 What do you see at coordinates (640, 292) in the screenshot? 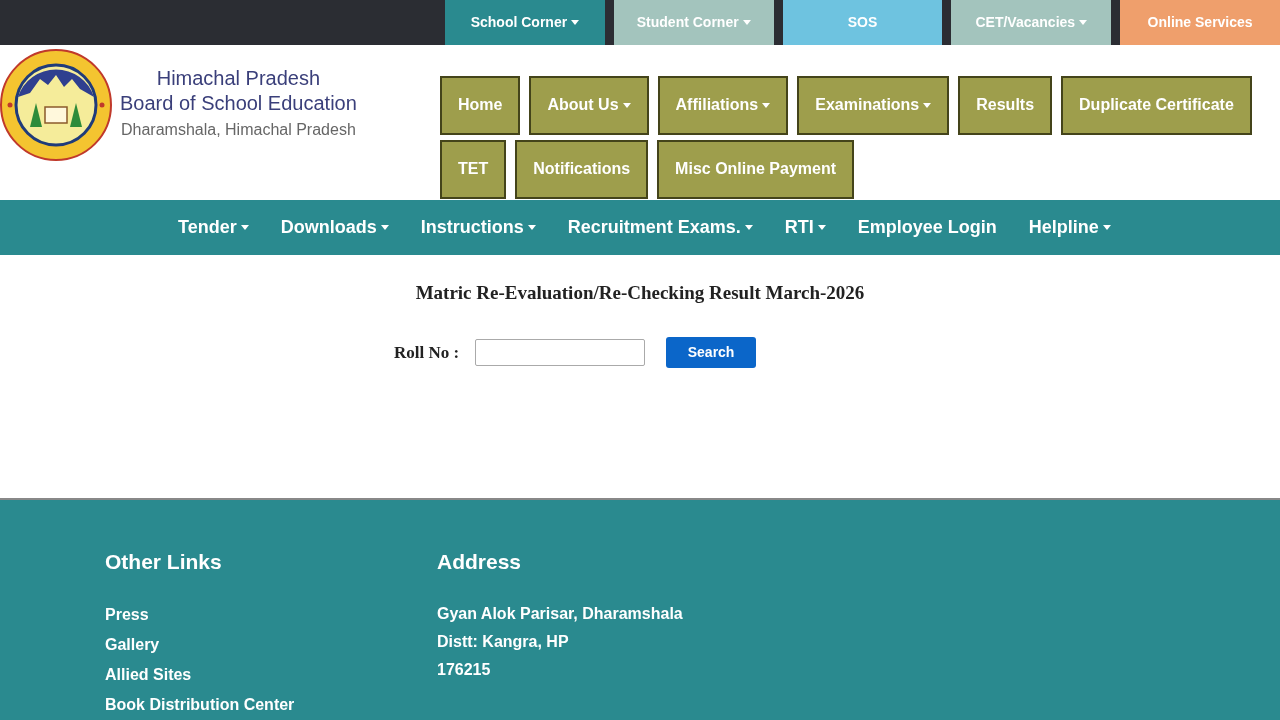
I see `page-heading: Matric Re-Evaluation/Re-Checking Result March-2026` at bounding box center [640, 292].